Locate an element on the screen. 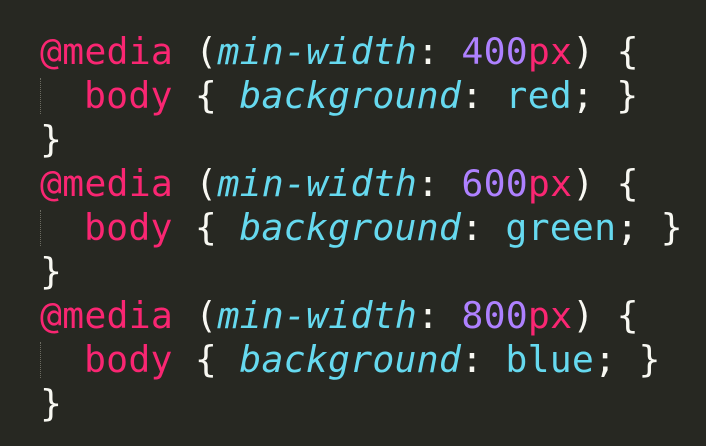 The width and height of the screenshot is (706, 446). code-line-media-query: @media (min-width: 800px) { is located at coordinates (339, 316).